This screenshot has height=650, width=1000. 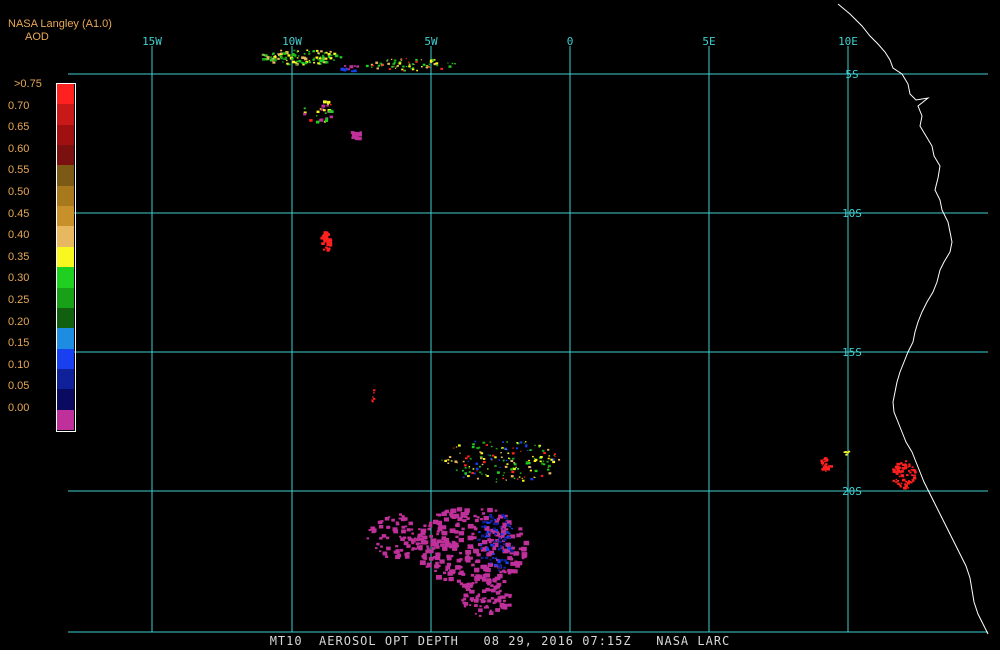 I want to click on legend-label: 0.50, so click(x=19, y=192).